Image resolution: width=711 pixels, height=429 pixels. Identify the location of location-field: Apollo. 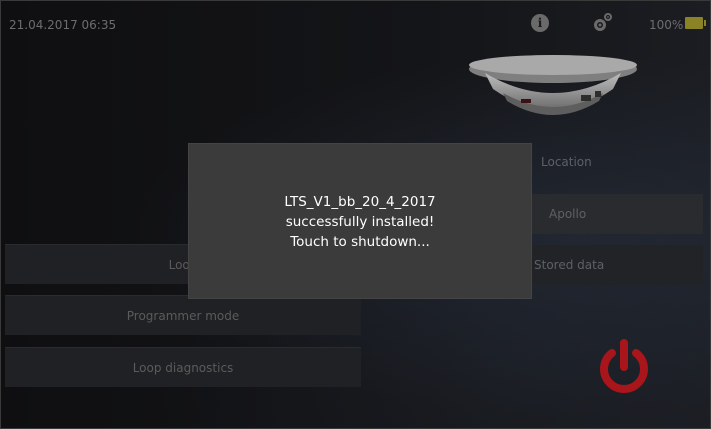
(617, 214).